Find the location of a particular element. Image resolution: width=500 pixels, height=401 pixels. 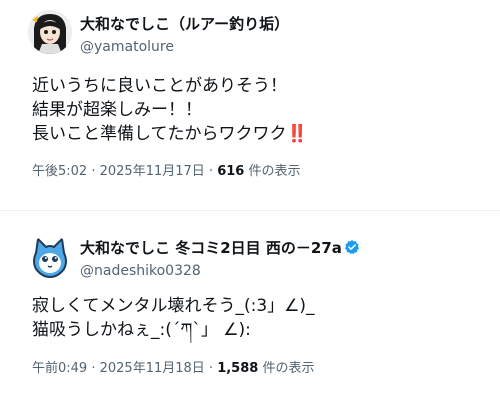

tweet-date: 2025年11月18日 is located at coordinates (152, 368).